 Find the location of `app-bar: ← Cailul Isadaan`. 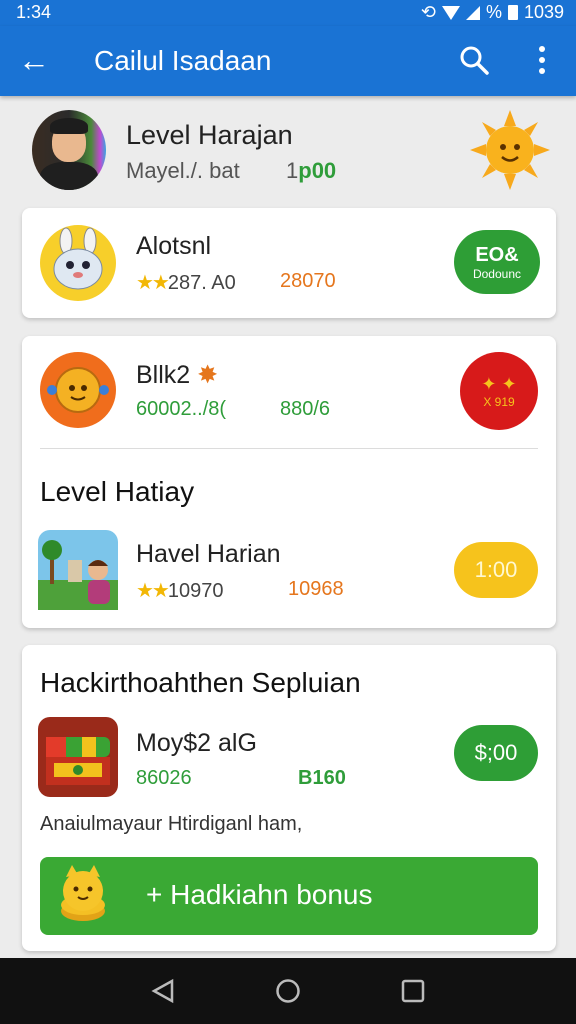

app-bar: ← Cailul Isadaan is located at coordinates (288, 61).